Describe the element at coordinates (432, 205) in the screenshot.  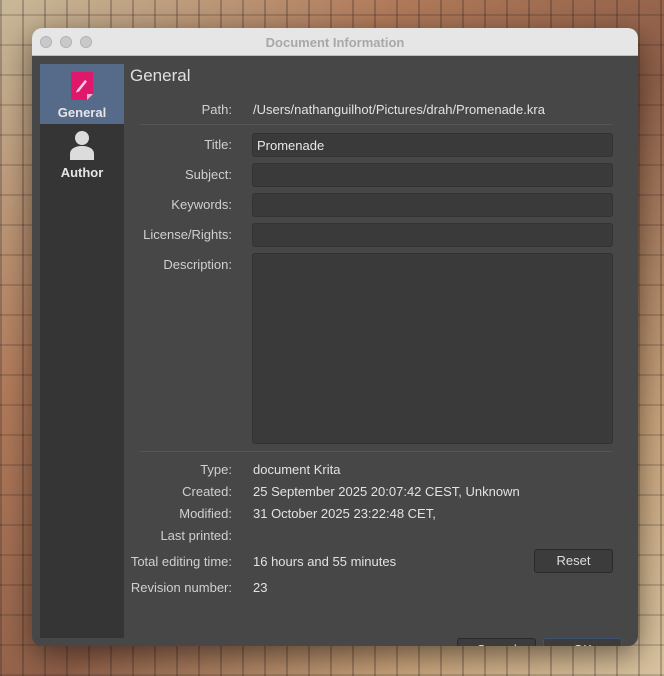
I see `keywords-input` at that location.